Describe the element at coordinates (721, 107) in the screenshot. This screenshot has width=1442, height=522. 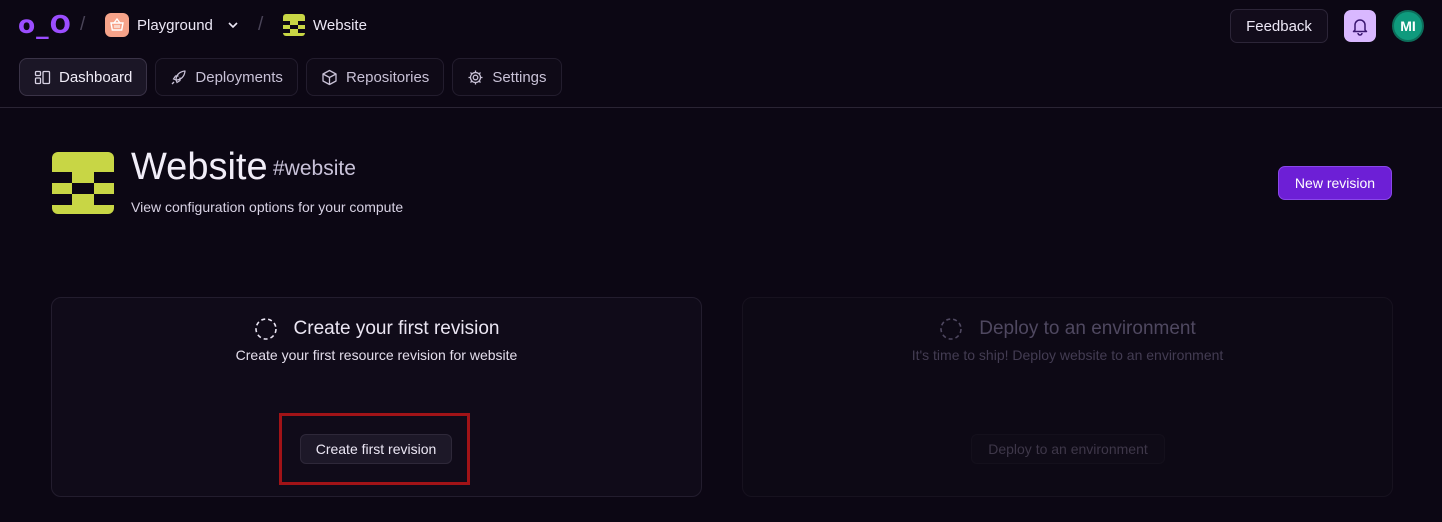
I see `header-divider` at that location.